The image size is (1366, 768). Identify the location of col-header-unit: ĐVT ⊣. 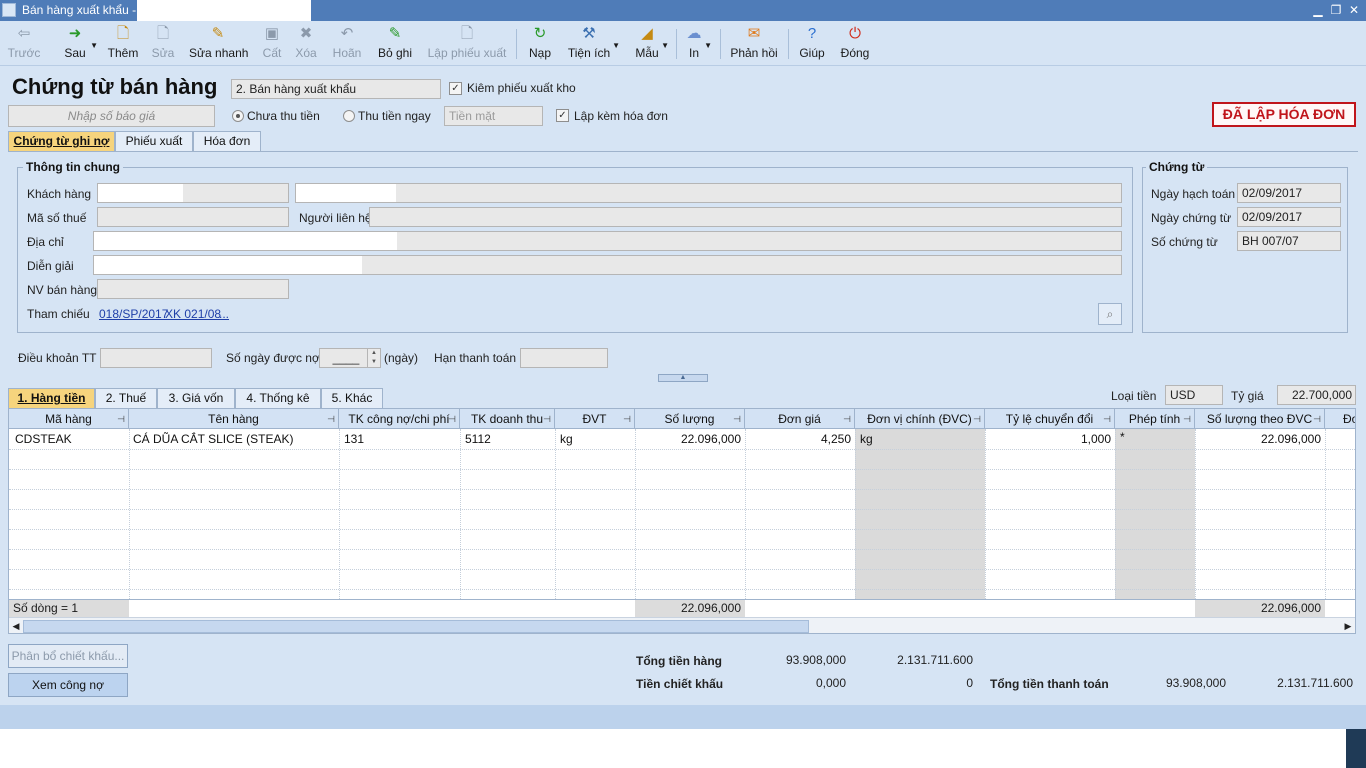
(595, 419).